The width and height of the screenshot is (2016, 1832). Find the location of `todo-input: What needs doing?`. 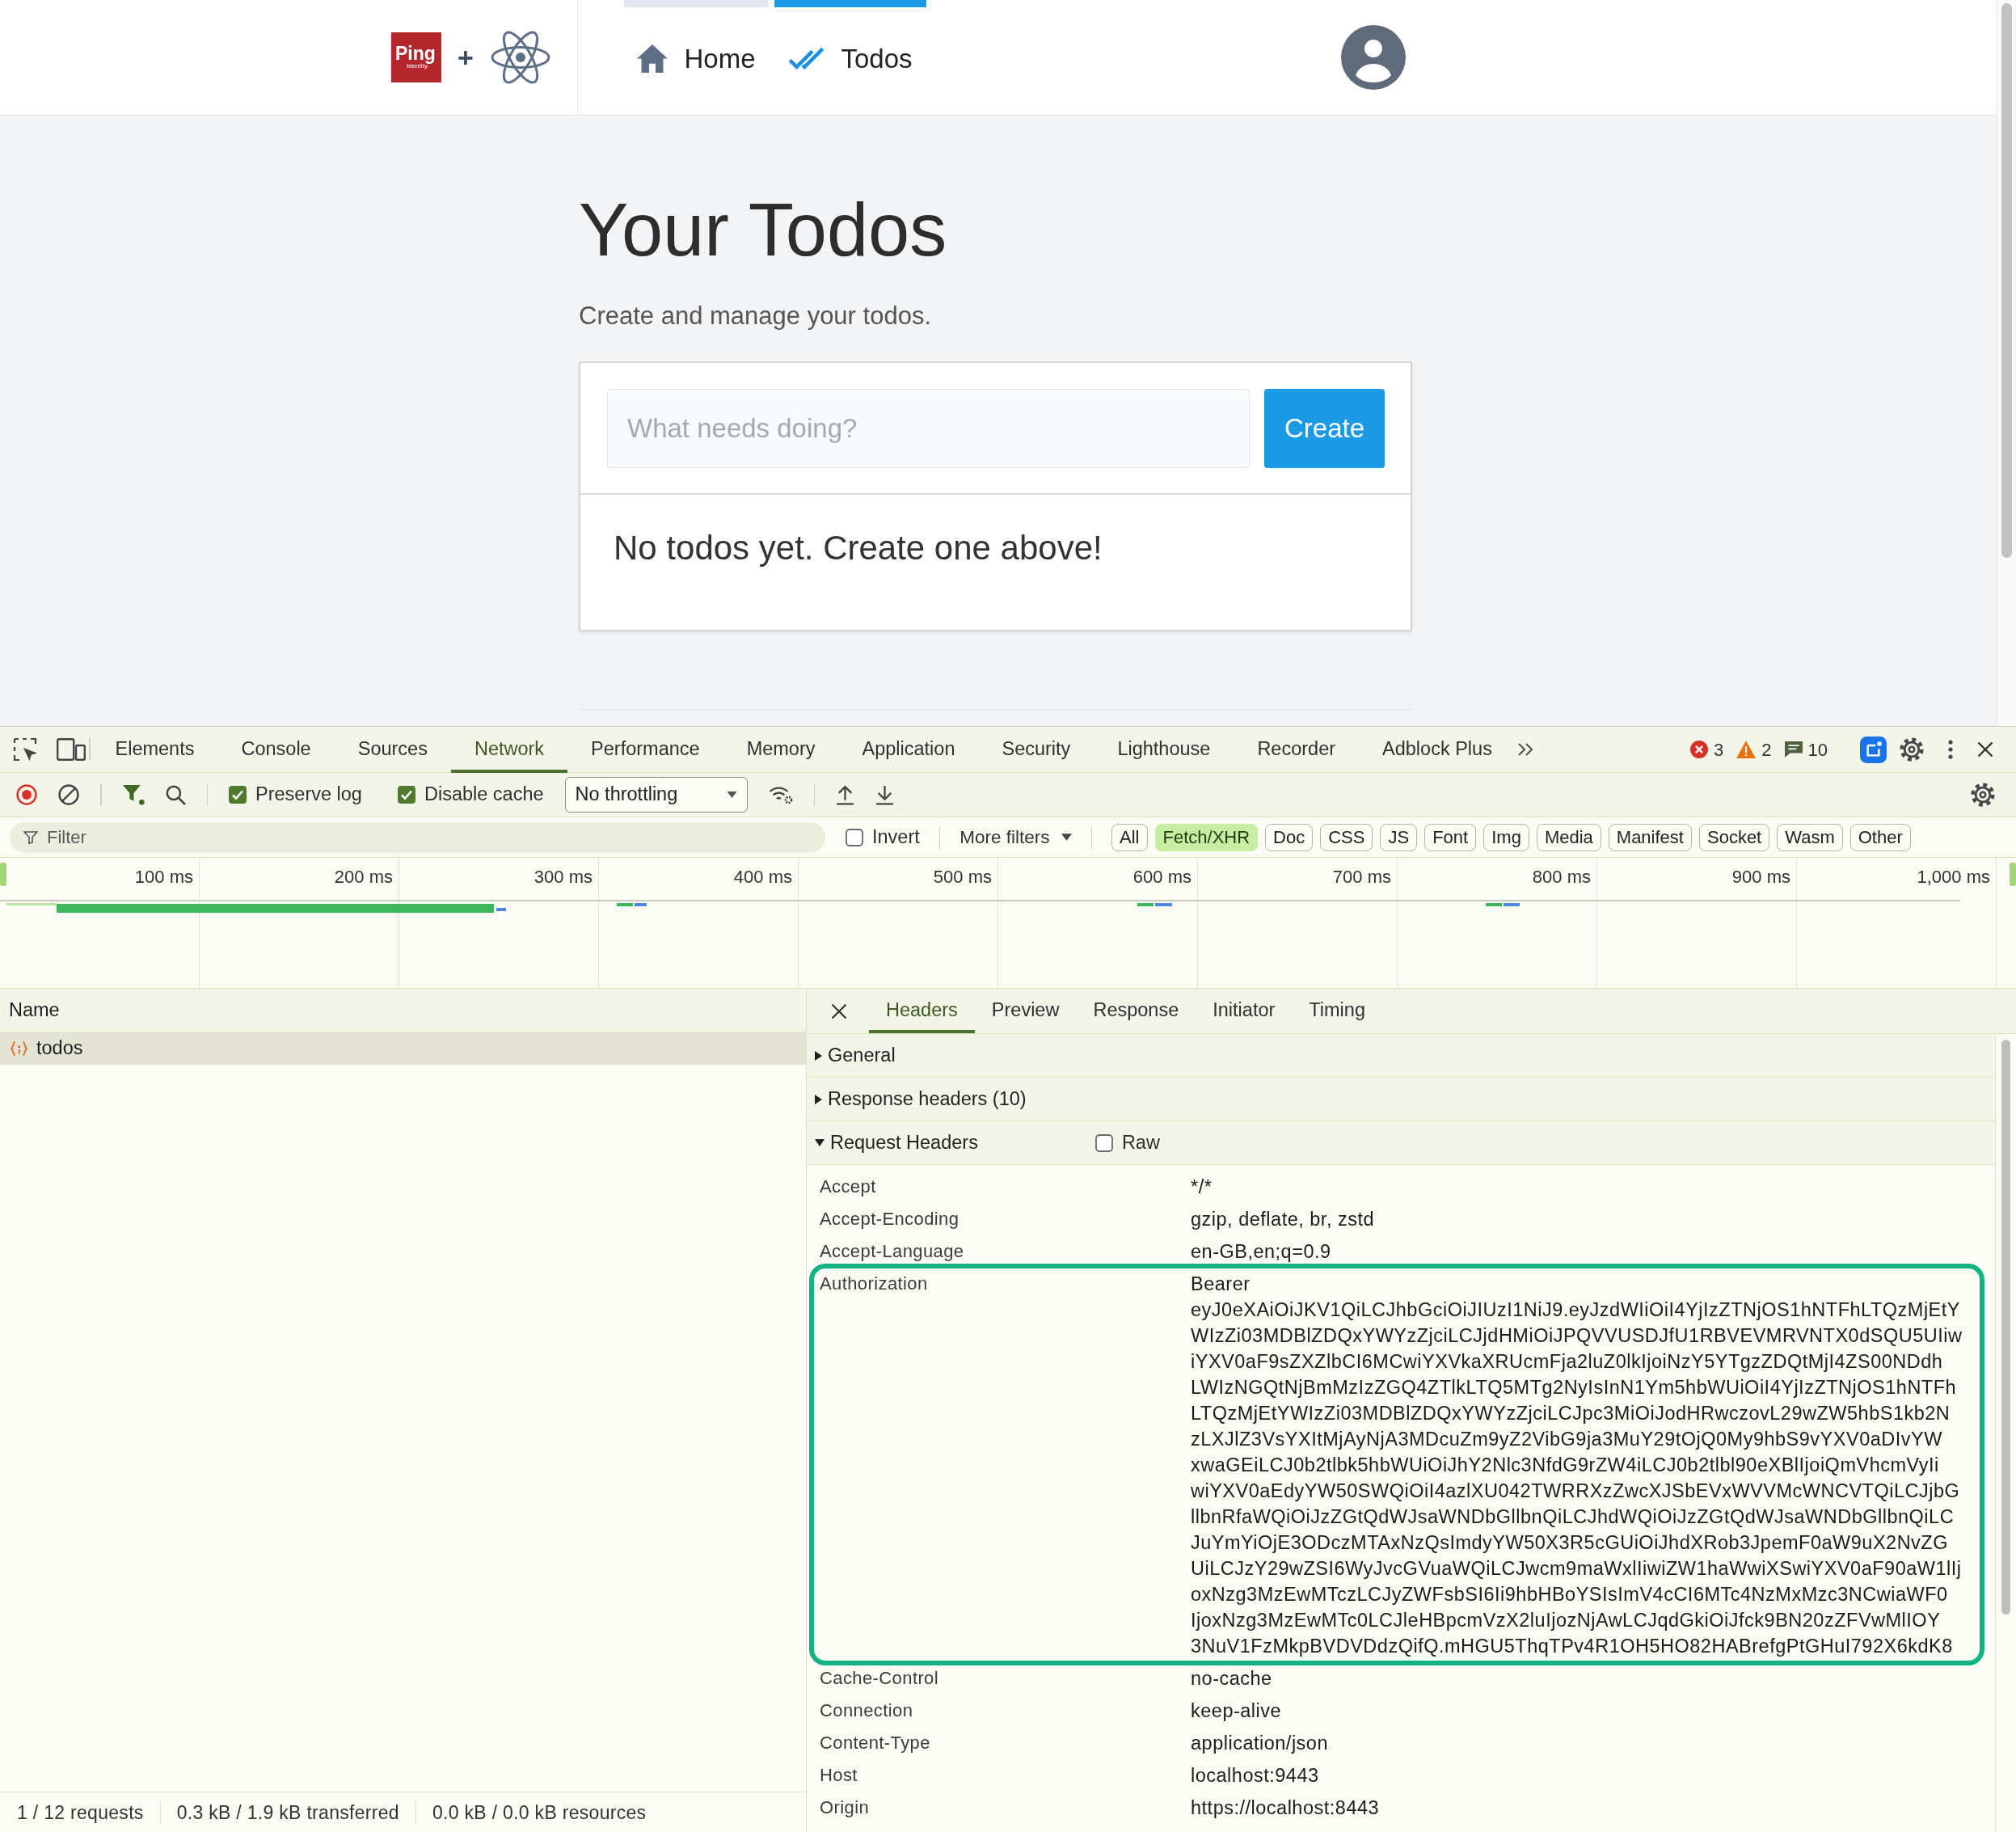

todo-input: What needs doing? is located at coordinates (929, 429).